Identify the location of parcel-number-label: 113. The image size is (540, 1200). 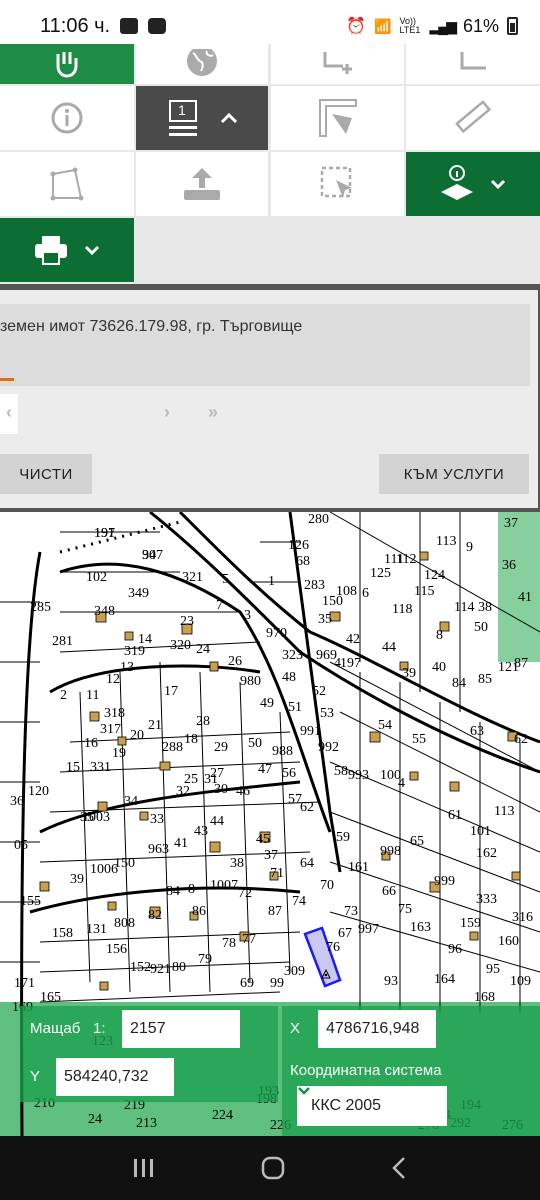
(446, 541).